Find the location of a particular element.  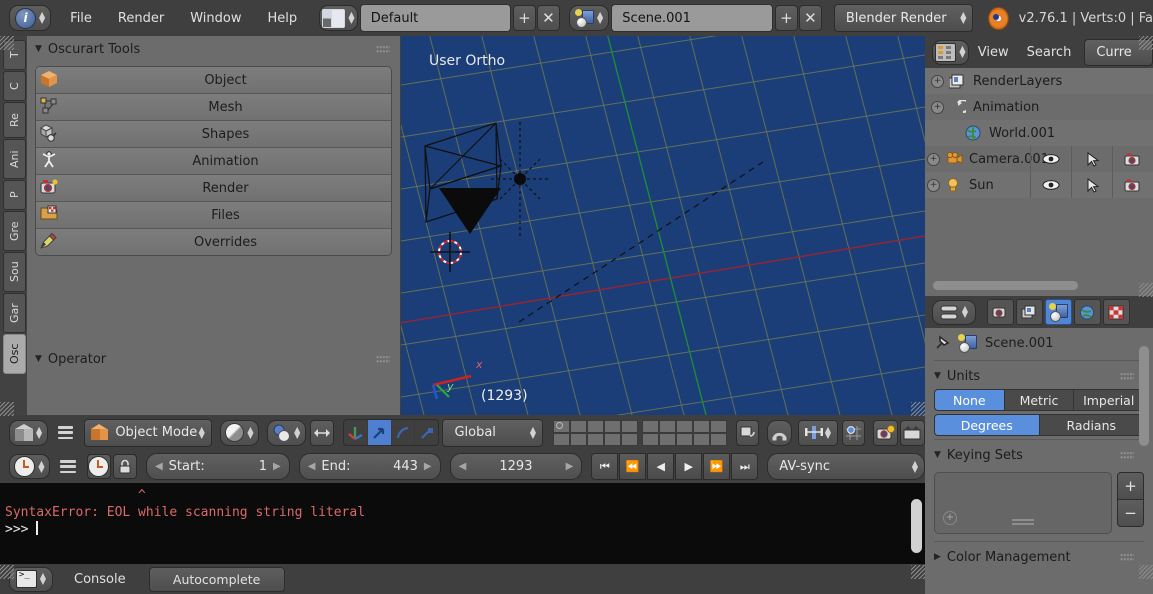

grip-lines-icon is located at coordinates (1023, 520).